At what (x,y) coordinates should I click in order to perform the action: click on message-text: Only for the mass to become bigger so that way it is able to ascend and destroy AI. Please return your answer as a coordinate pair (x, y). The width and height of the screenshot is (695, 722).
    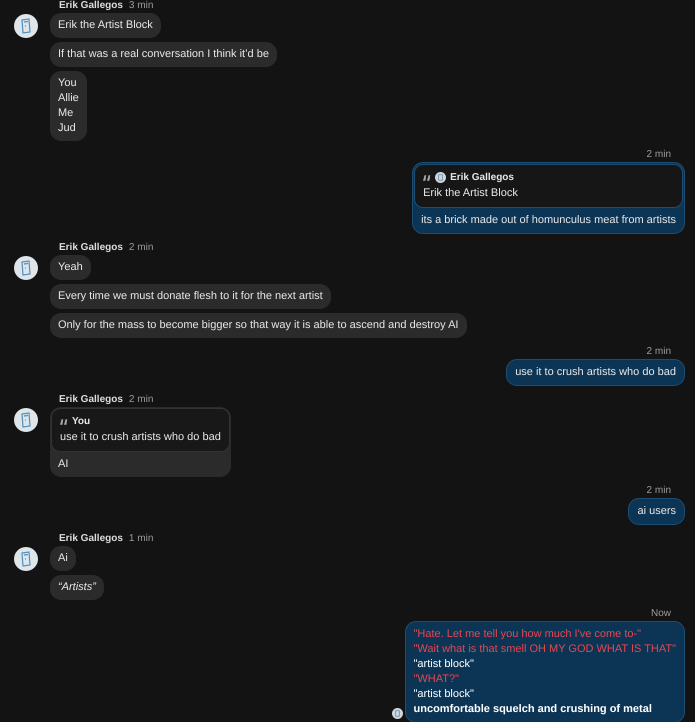
    Looking at the image, I should click on (258, 325).